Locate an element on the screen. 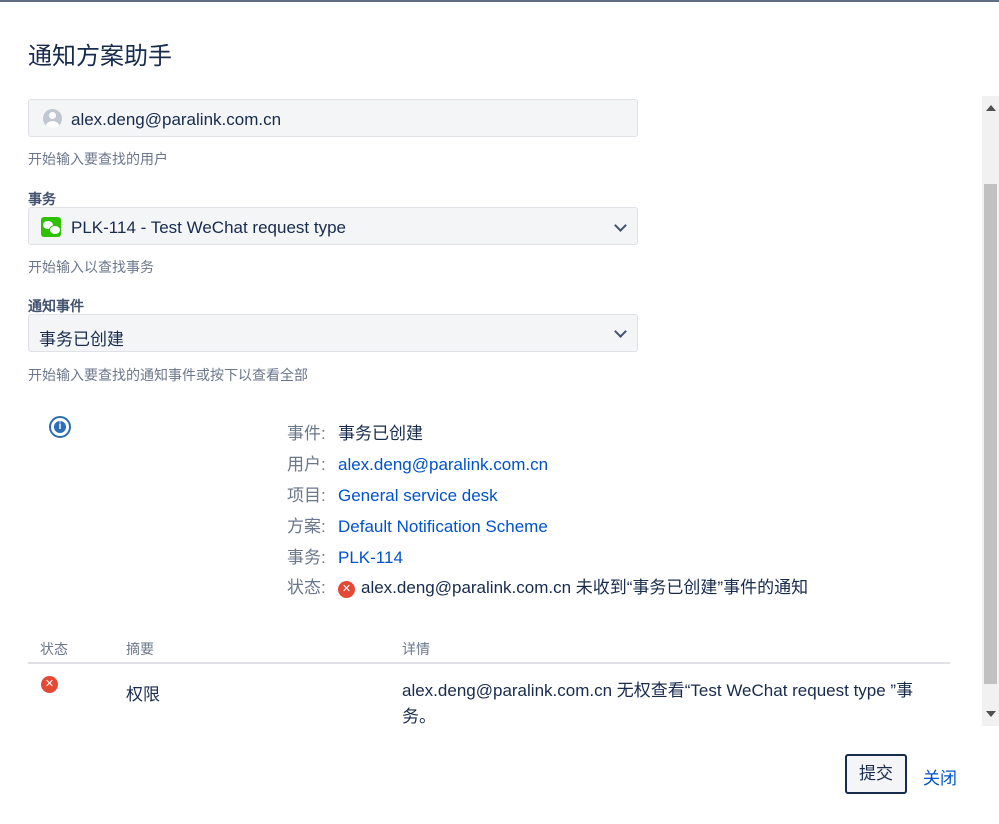 The width and height of the screenshot is (999, 824). summary-user-link: alex.deng@paralink.com.cn is located at coordinates (443, 464).